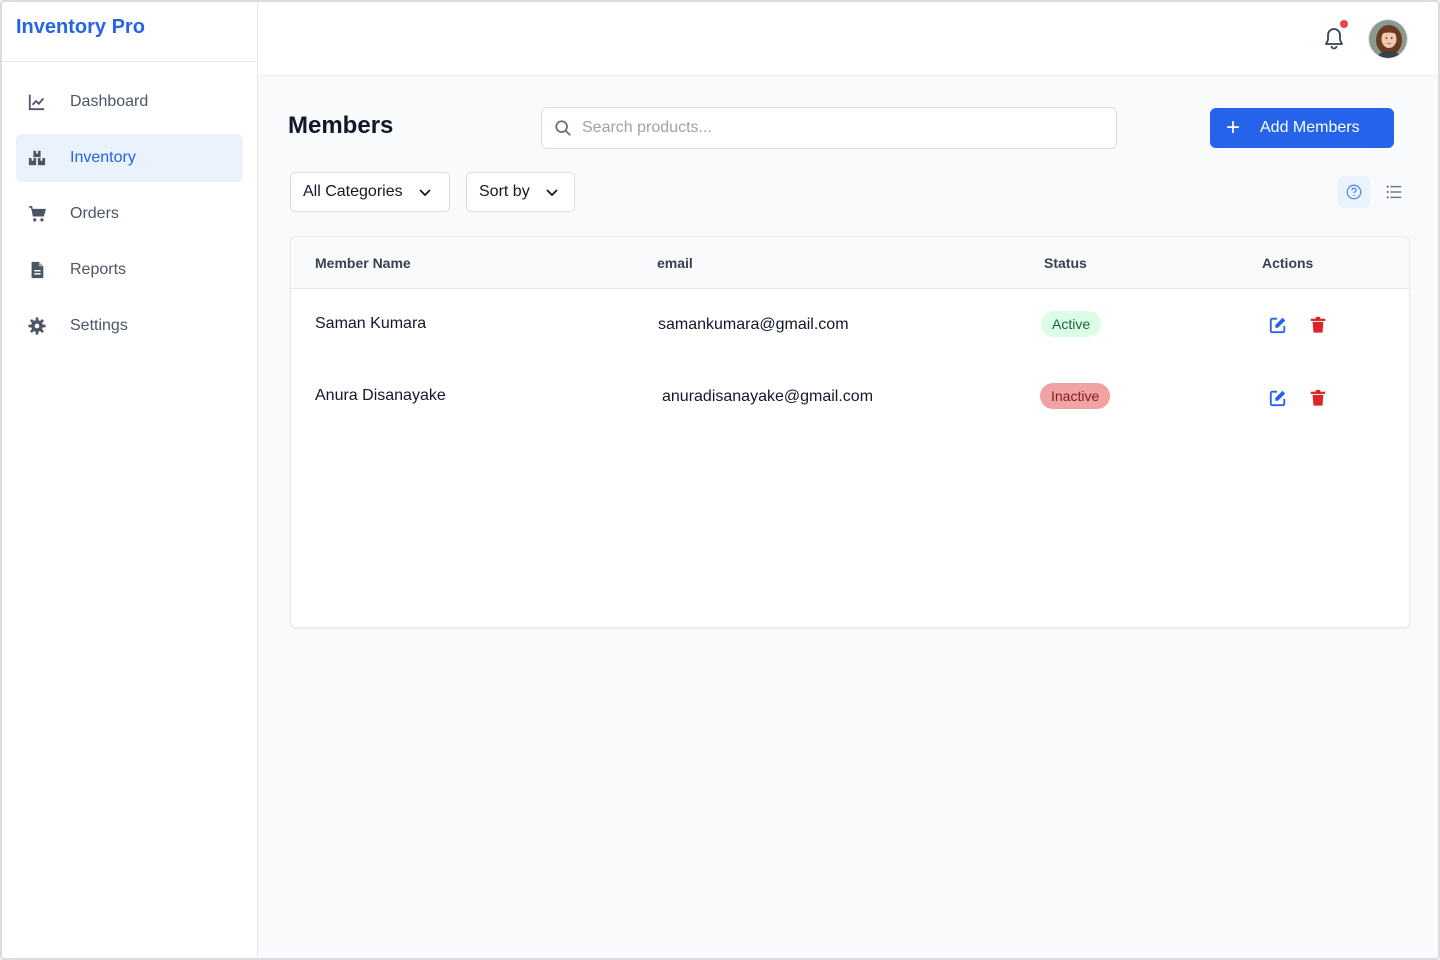 The image size is (1440, 960). I want to click on search-icon, so click(563, 128).